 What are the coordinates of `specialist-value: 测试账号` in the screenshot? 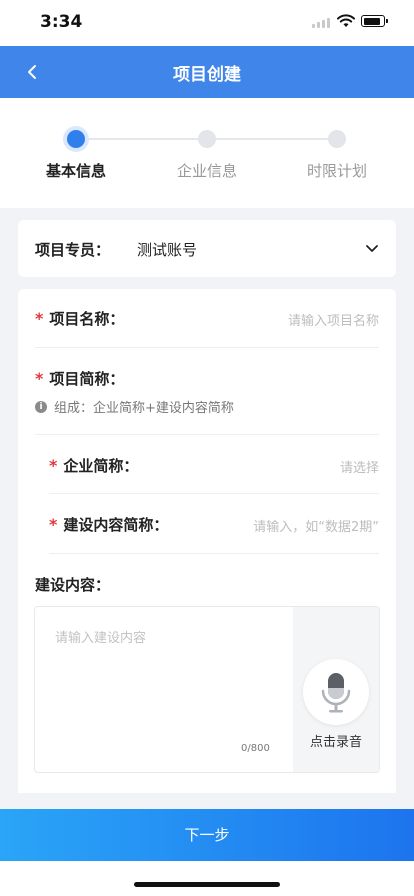 It's located at (167, 250).